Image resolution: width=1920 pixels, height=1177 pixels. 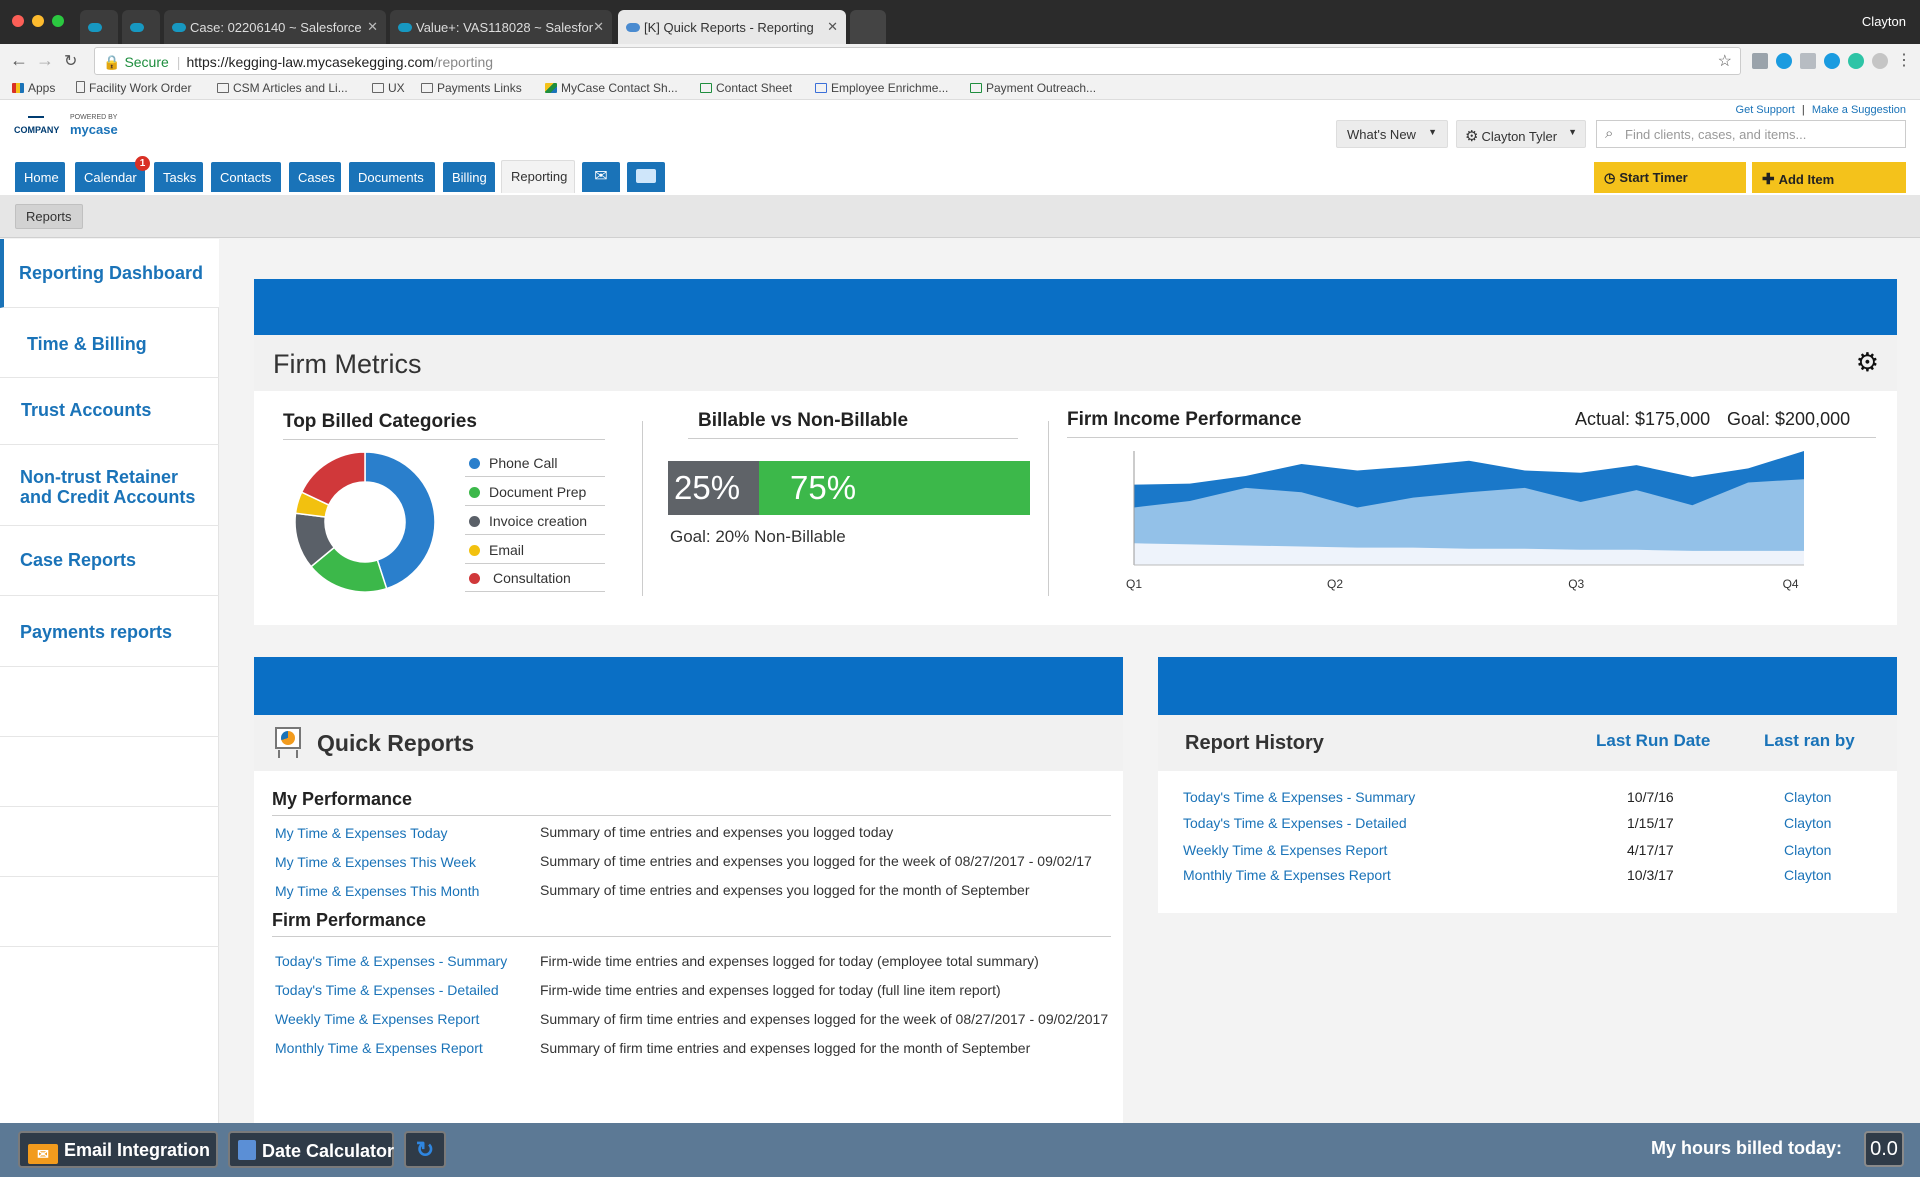 I want to click on sidebar-item-payments-reports: Payments reports, so click(x=109, y=631).